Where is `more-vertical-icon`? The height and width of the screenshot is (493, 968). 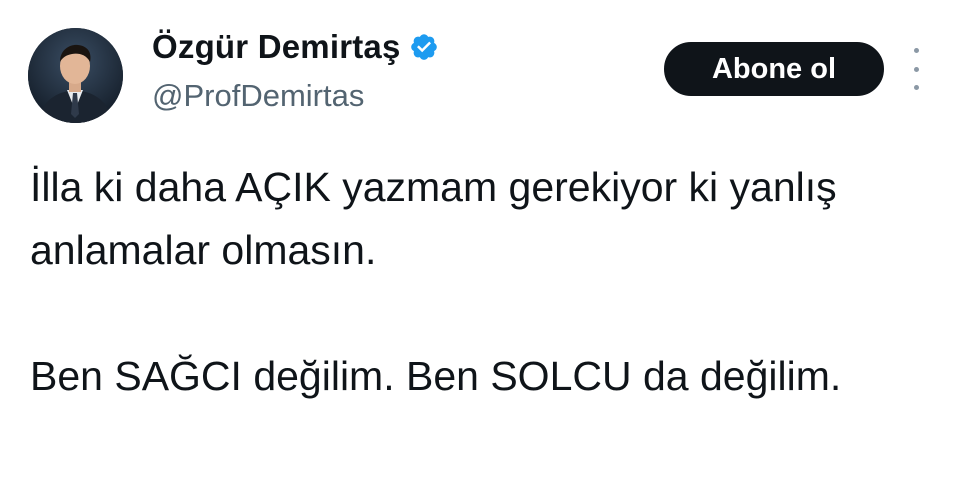
more-vertical-icon is located at coordinates (916, 69).